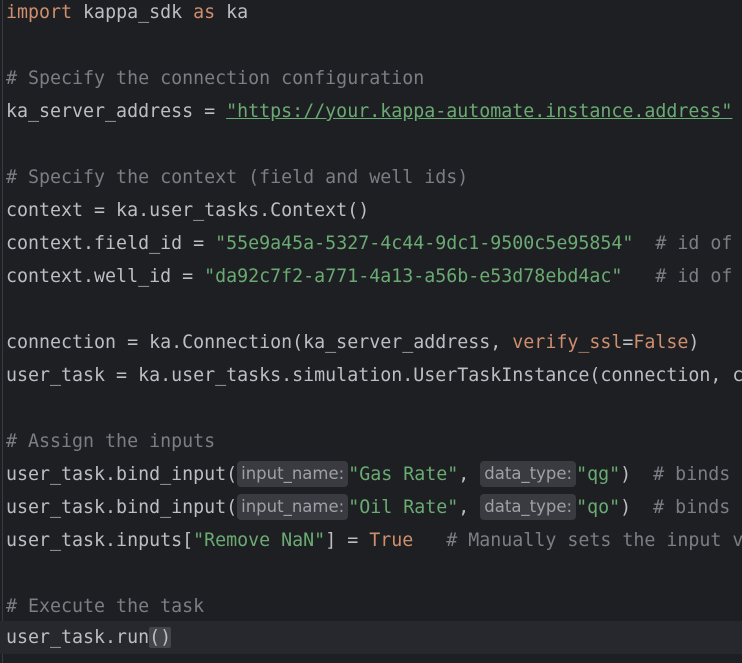 This screenshot has height=663, width=742. Describe the element at coordinates (204, 12) in the screenshot. I see `keyword-as: as` at that location.